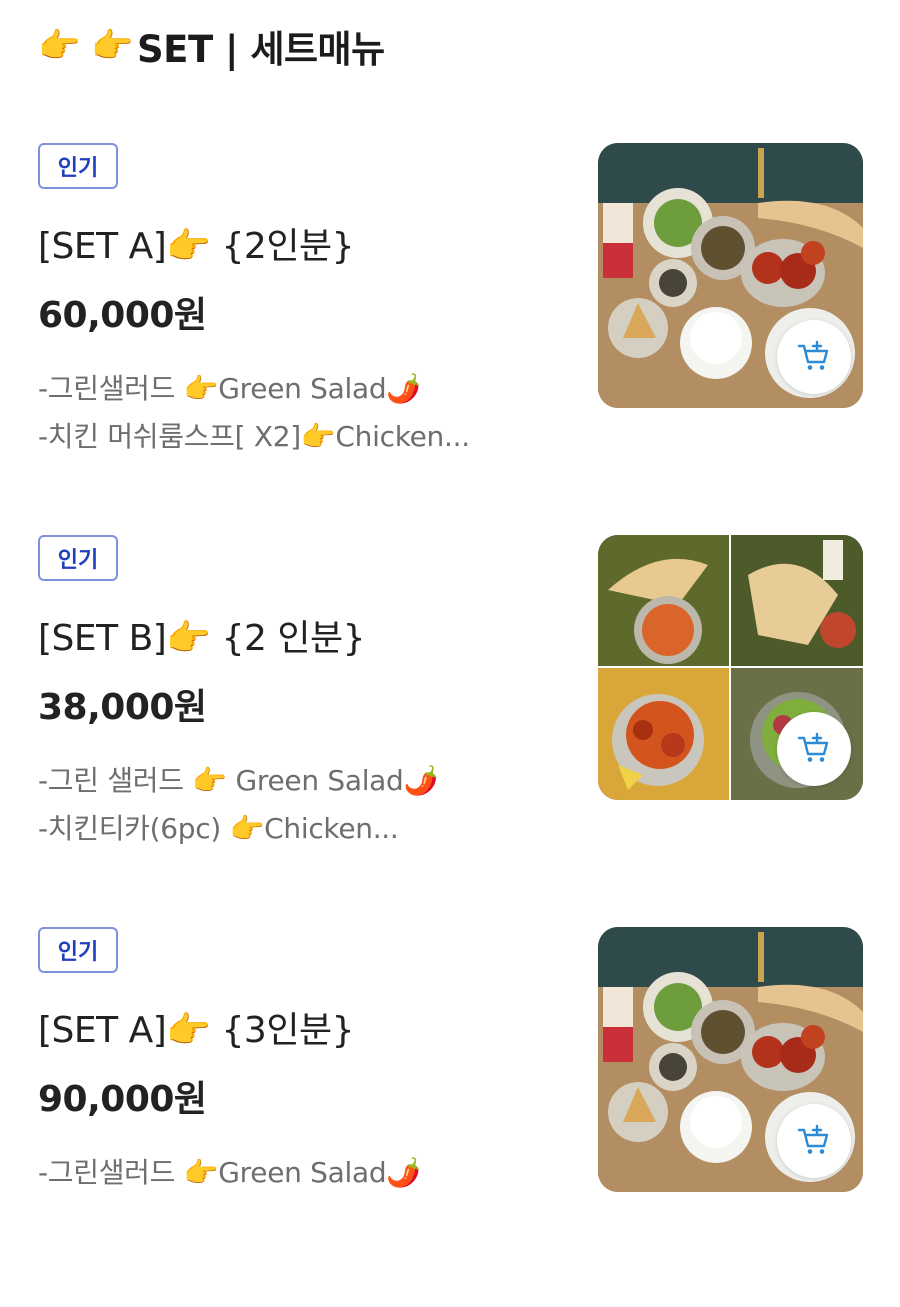  What do you see at coordinates (196, 1027) in the screenshot?
I see `item-title: [SET A]👉 {3인분}` at bounding box center [196, 1027].